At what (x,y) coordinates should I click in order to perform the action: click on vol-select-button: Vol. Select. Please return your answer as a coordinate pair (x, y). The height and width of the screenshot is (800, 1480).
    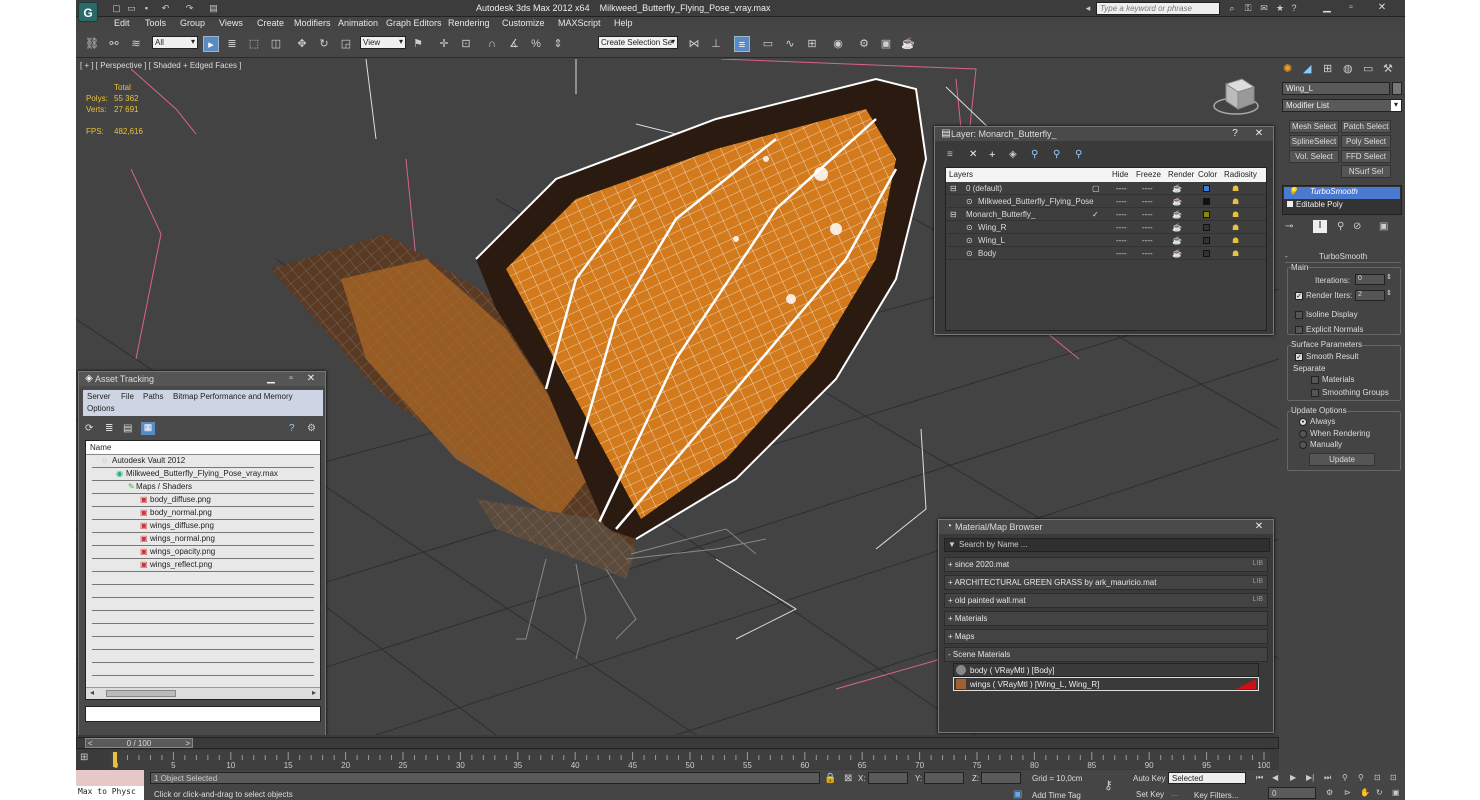
    Looking at the image, I should click on (1314, 156).